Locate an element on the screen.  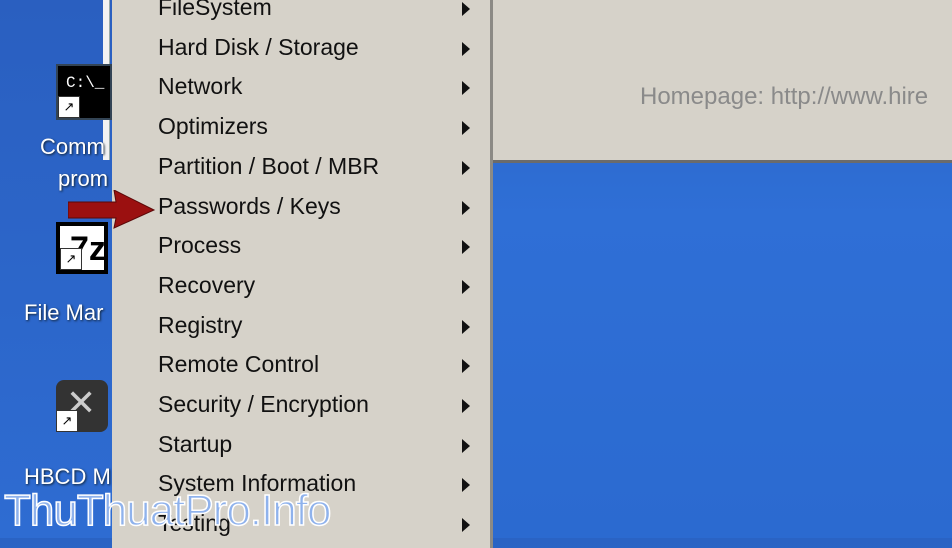
app-window-panel: Homepage: http://www.hire is located at coordinates (722, 81).